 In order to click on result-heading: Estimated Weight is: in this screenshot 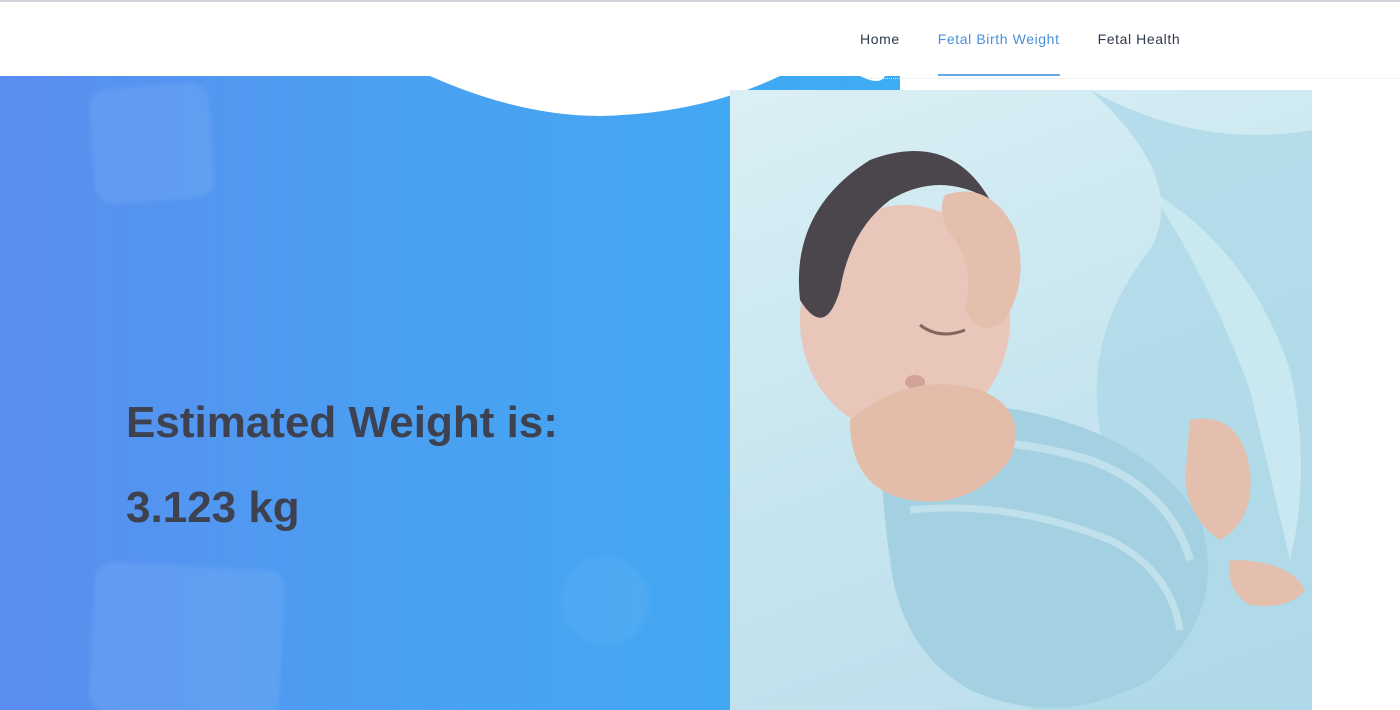, I will do `click(342, 422)`.